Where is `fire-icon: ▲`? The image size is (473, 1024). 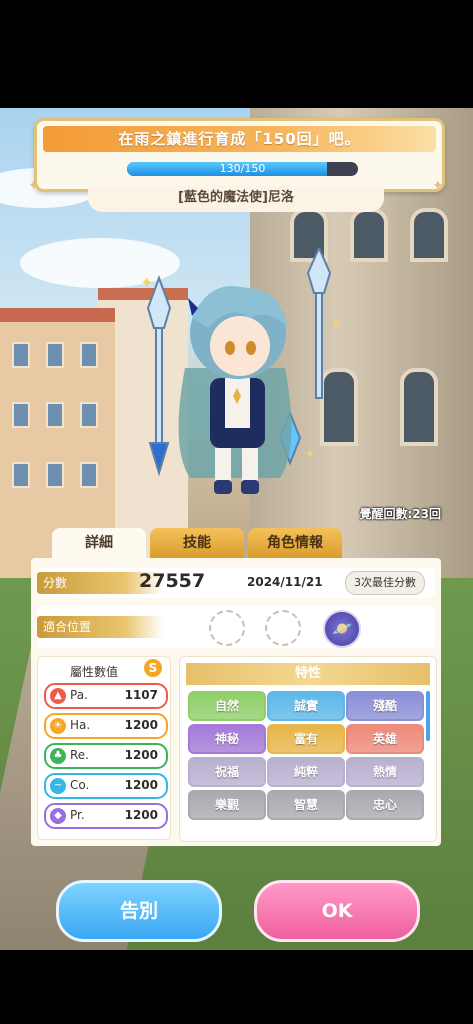 fire-icon: ▲ is located at coordinates (58, 696).